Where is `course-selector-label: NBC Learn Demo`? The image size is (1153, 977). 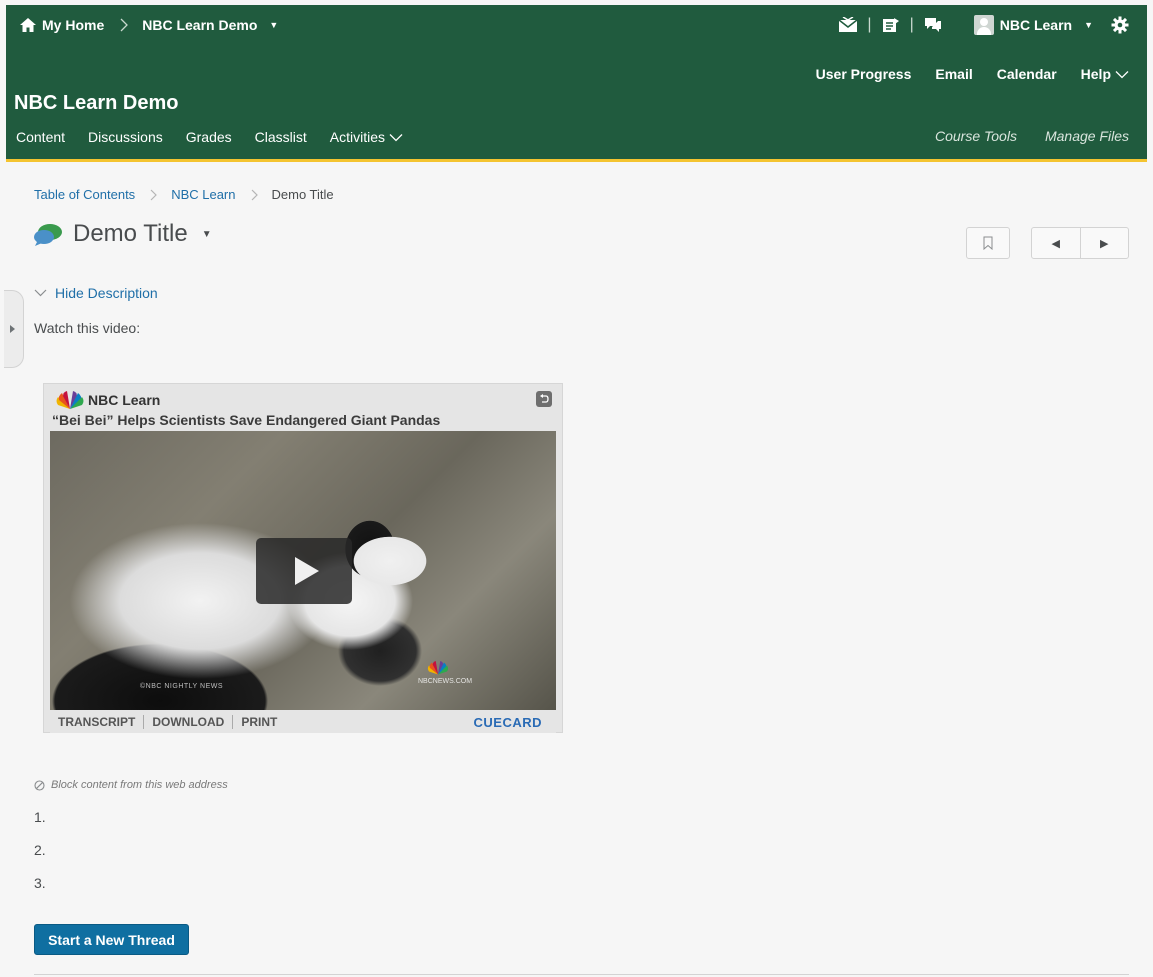
course-selector-label: NBC Learn Demo is located at coordinates (200, 25).